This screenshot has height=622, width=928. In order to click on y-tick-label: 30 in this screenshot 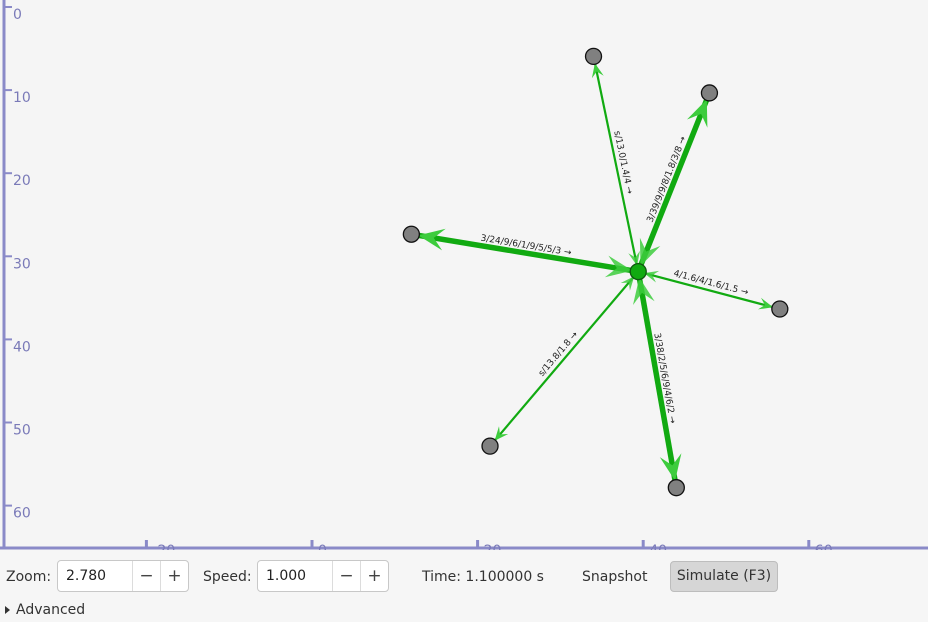, I will do `click(22, 264)`.